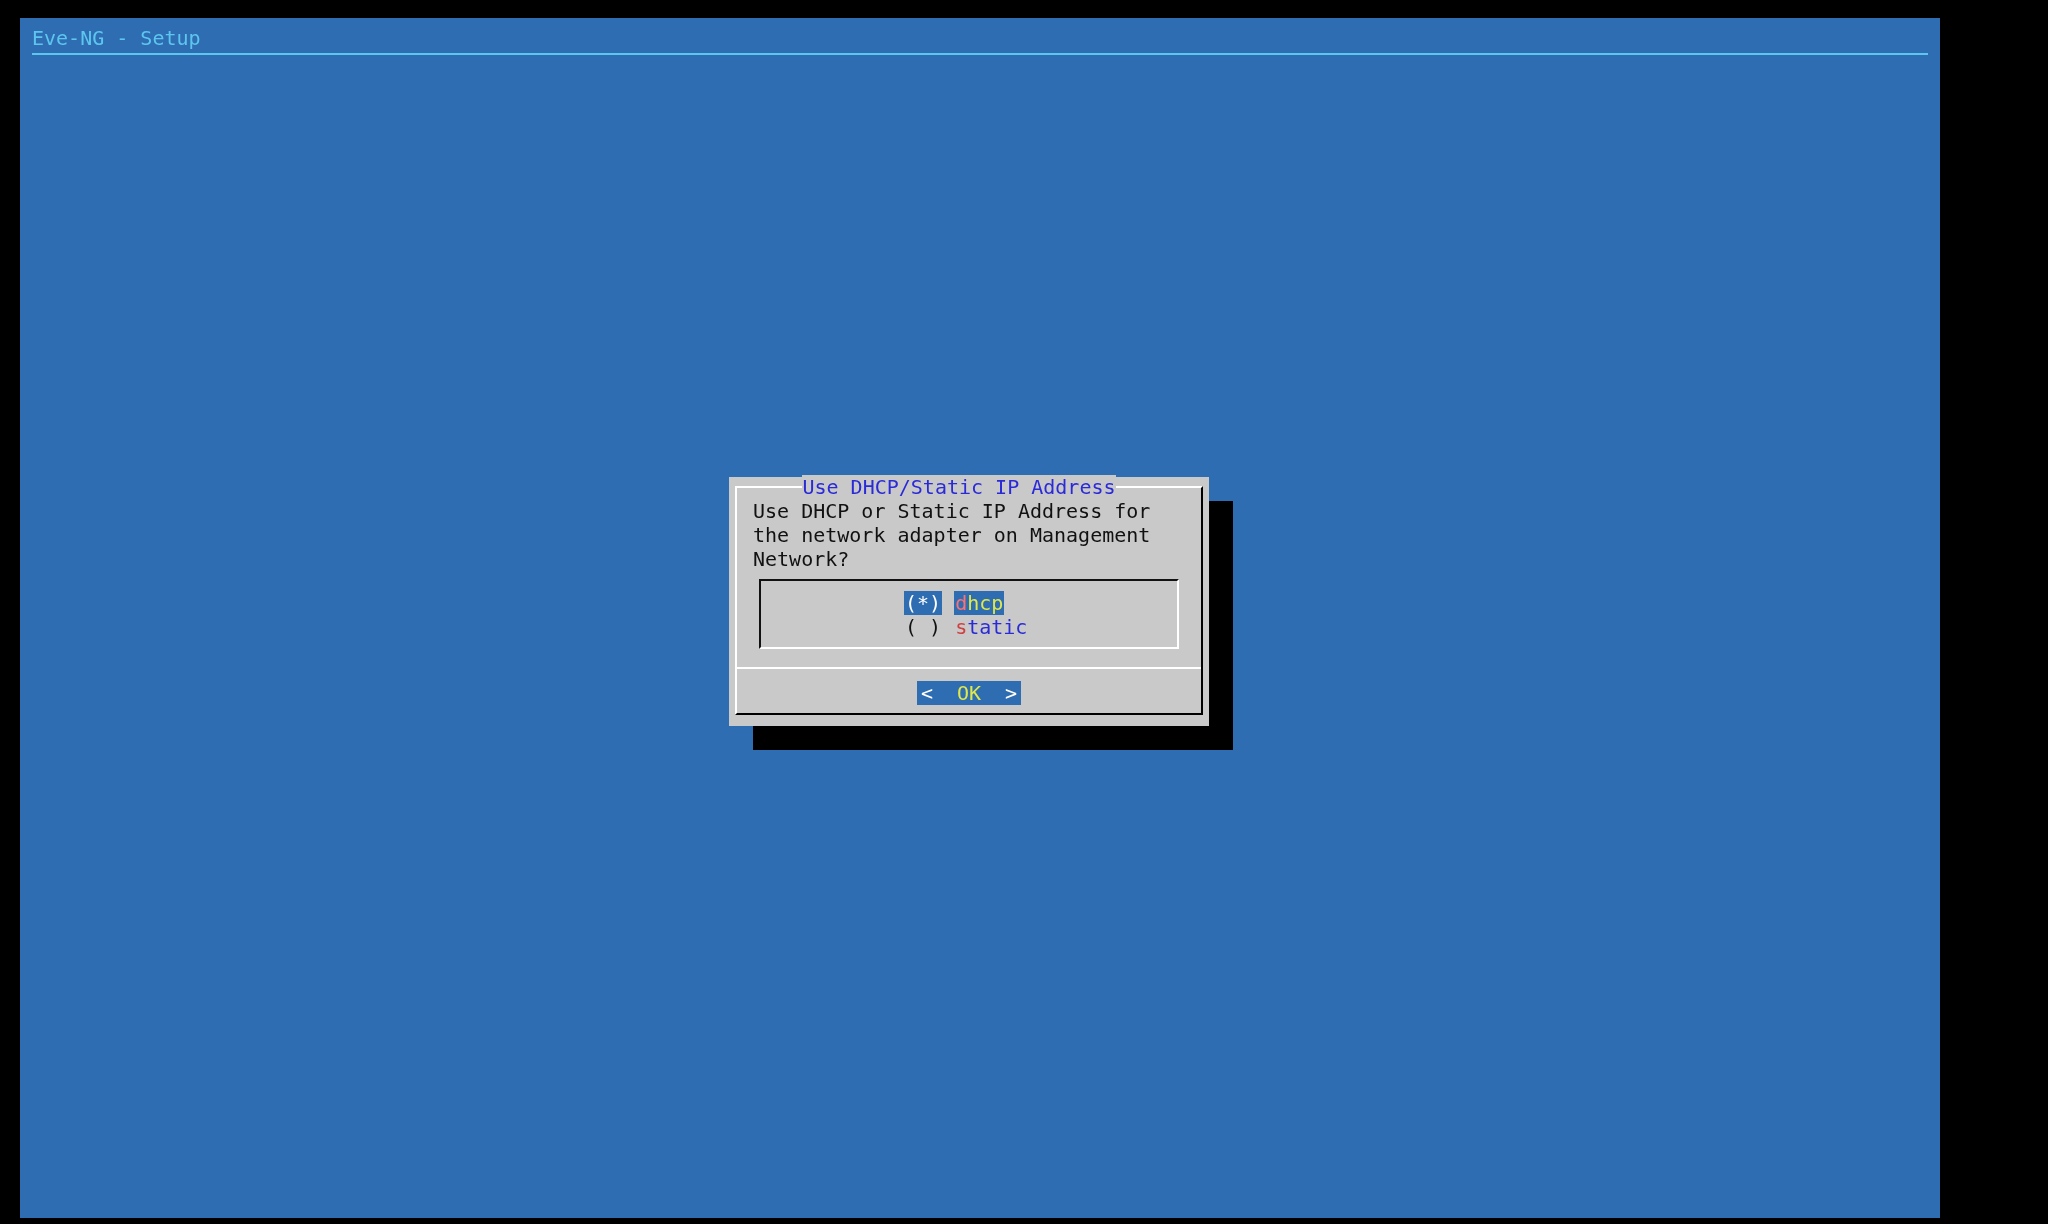 The height and width of the screenshot is (1224, 2048). I want to click on ok-button: < OK >, so click(969, 693).